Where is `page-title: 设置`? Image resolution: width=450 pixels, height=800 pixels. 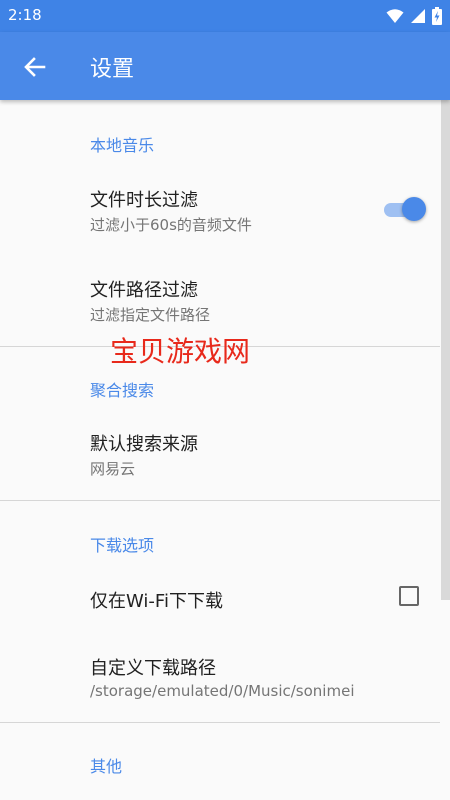 page-title: 设置 is located at coordinates (112, 69).